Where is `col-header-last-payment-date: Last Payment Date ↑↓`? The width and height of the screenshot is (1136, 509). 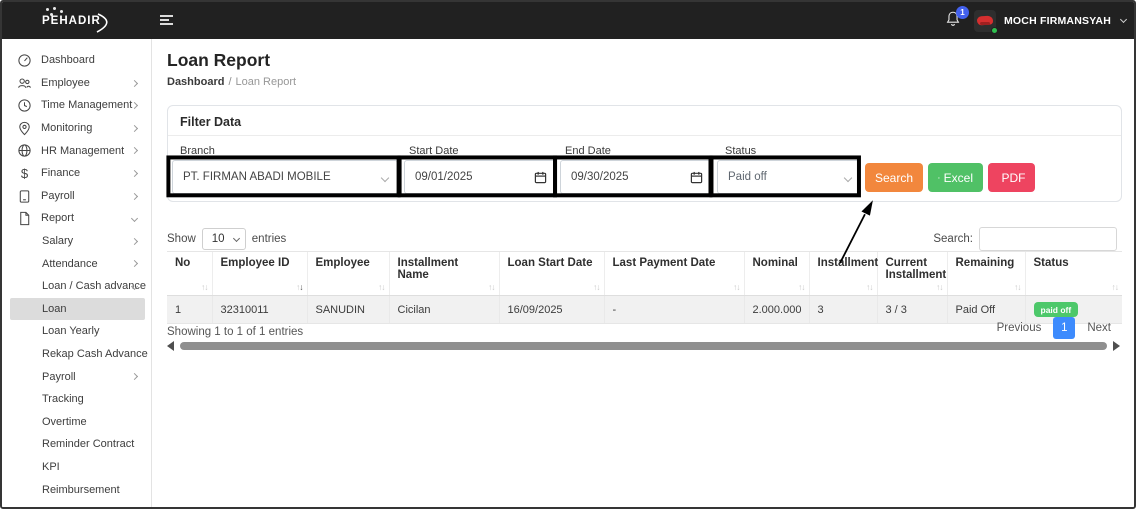
col-header-last-payment-date: Last Payment Date ↑↓ is located at coordinates (673, 273).